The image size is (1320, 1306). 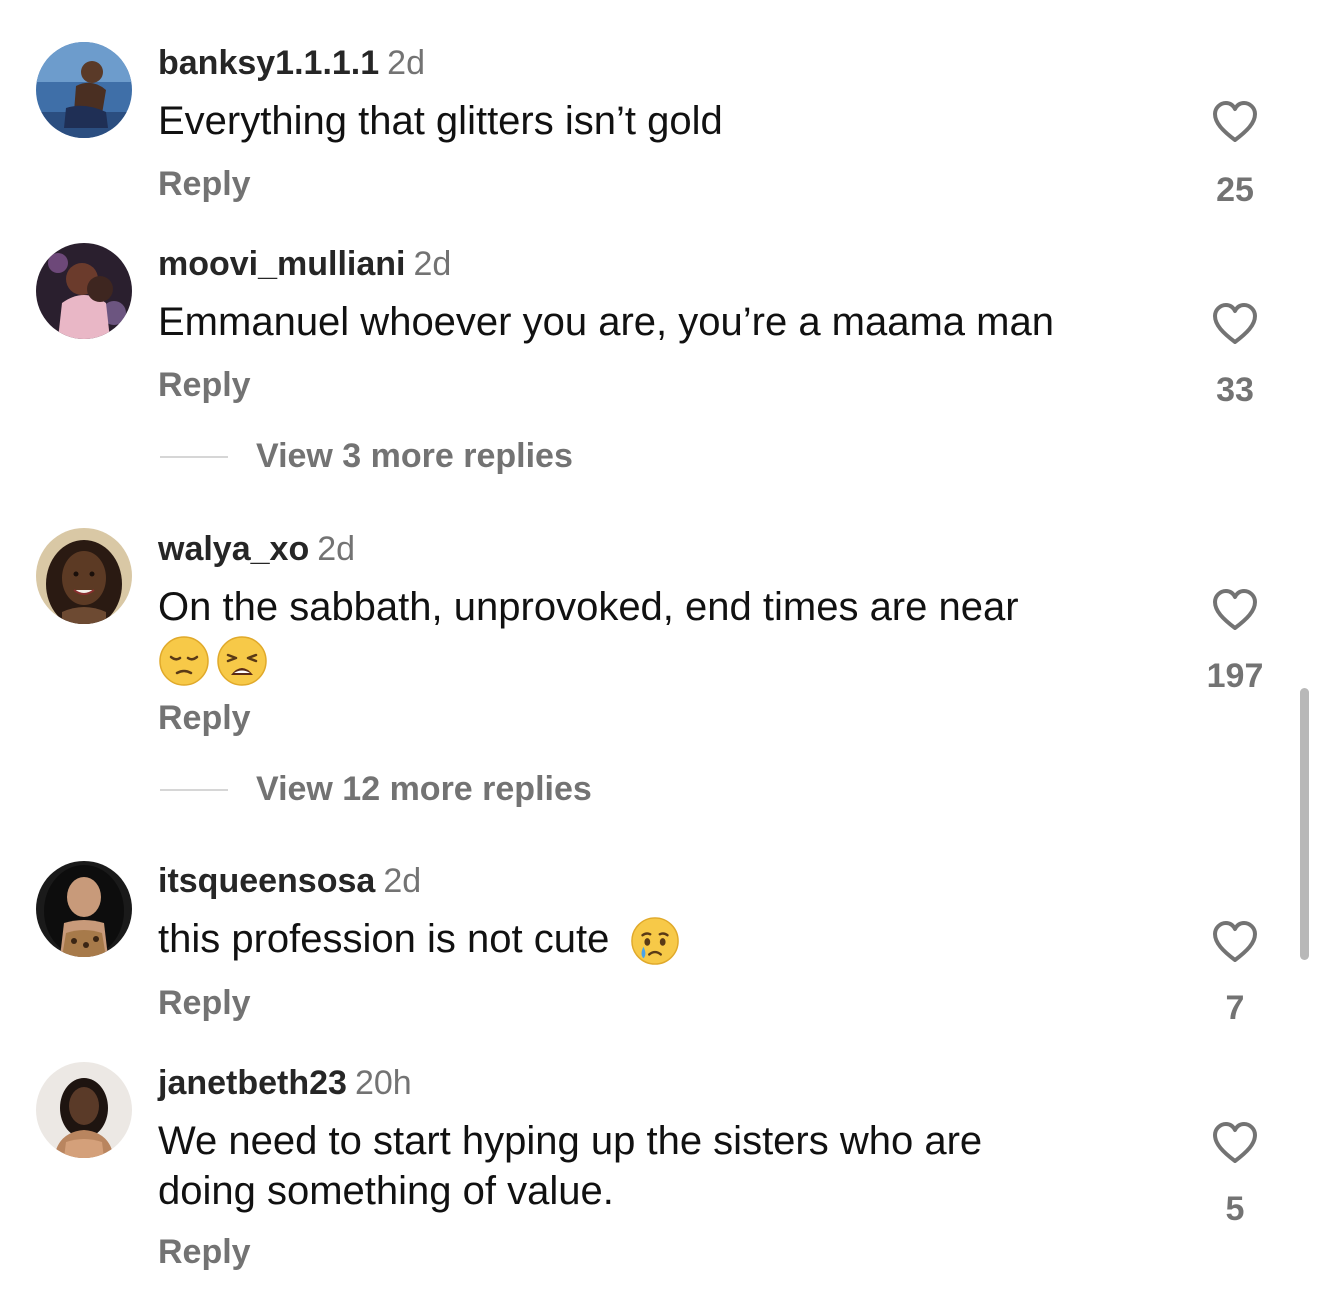 I want to click on comment-text: this profession is not cute, so click(x=658, y=940).